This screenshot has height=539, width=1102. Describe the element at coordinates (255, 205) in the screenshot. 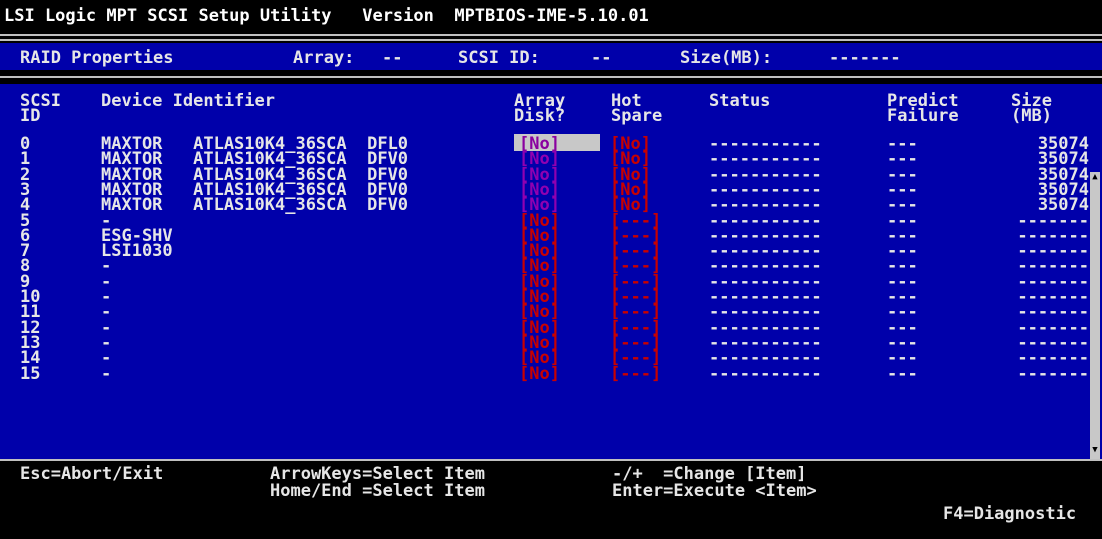

I see `device-identifier-cell: MAXTOR ATLAS10K4_36SCA DFV0` at that location.